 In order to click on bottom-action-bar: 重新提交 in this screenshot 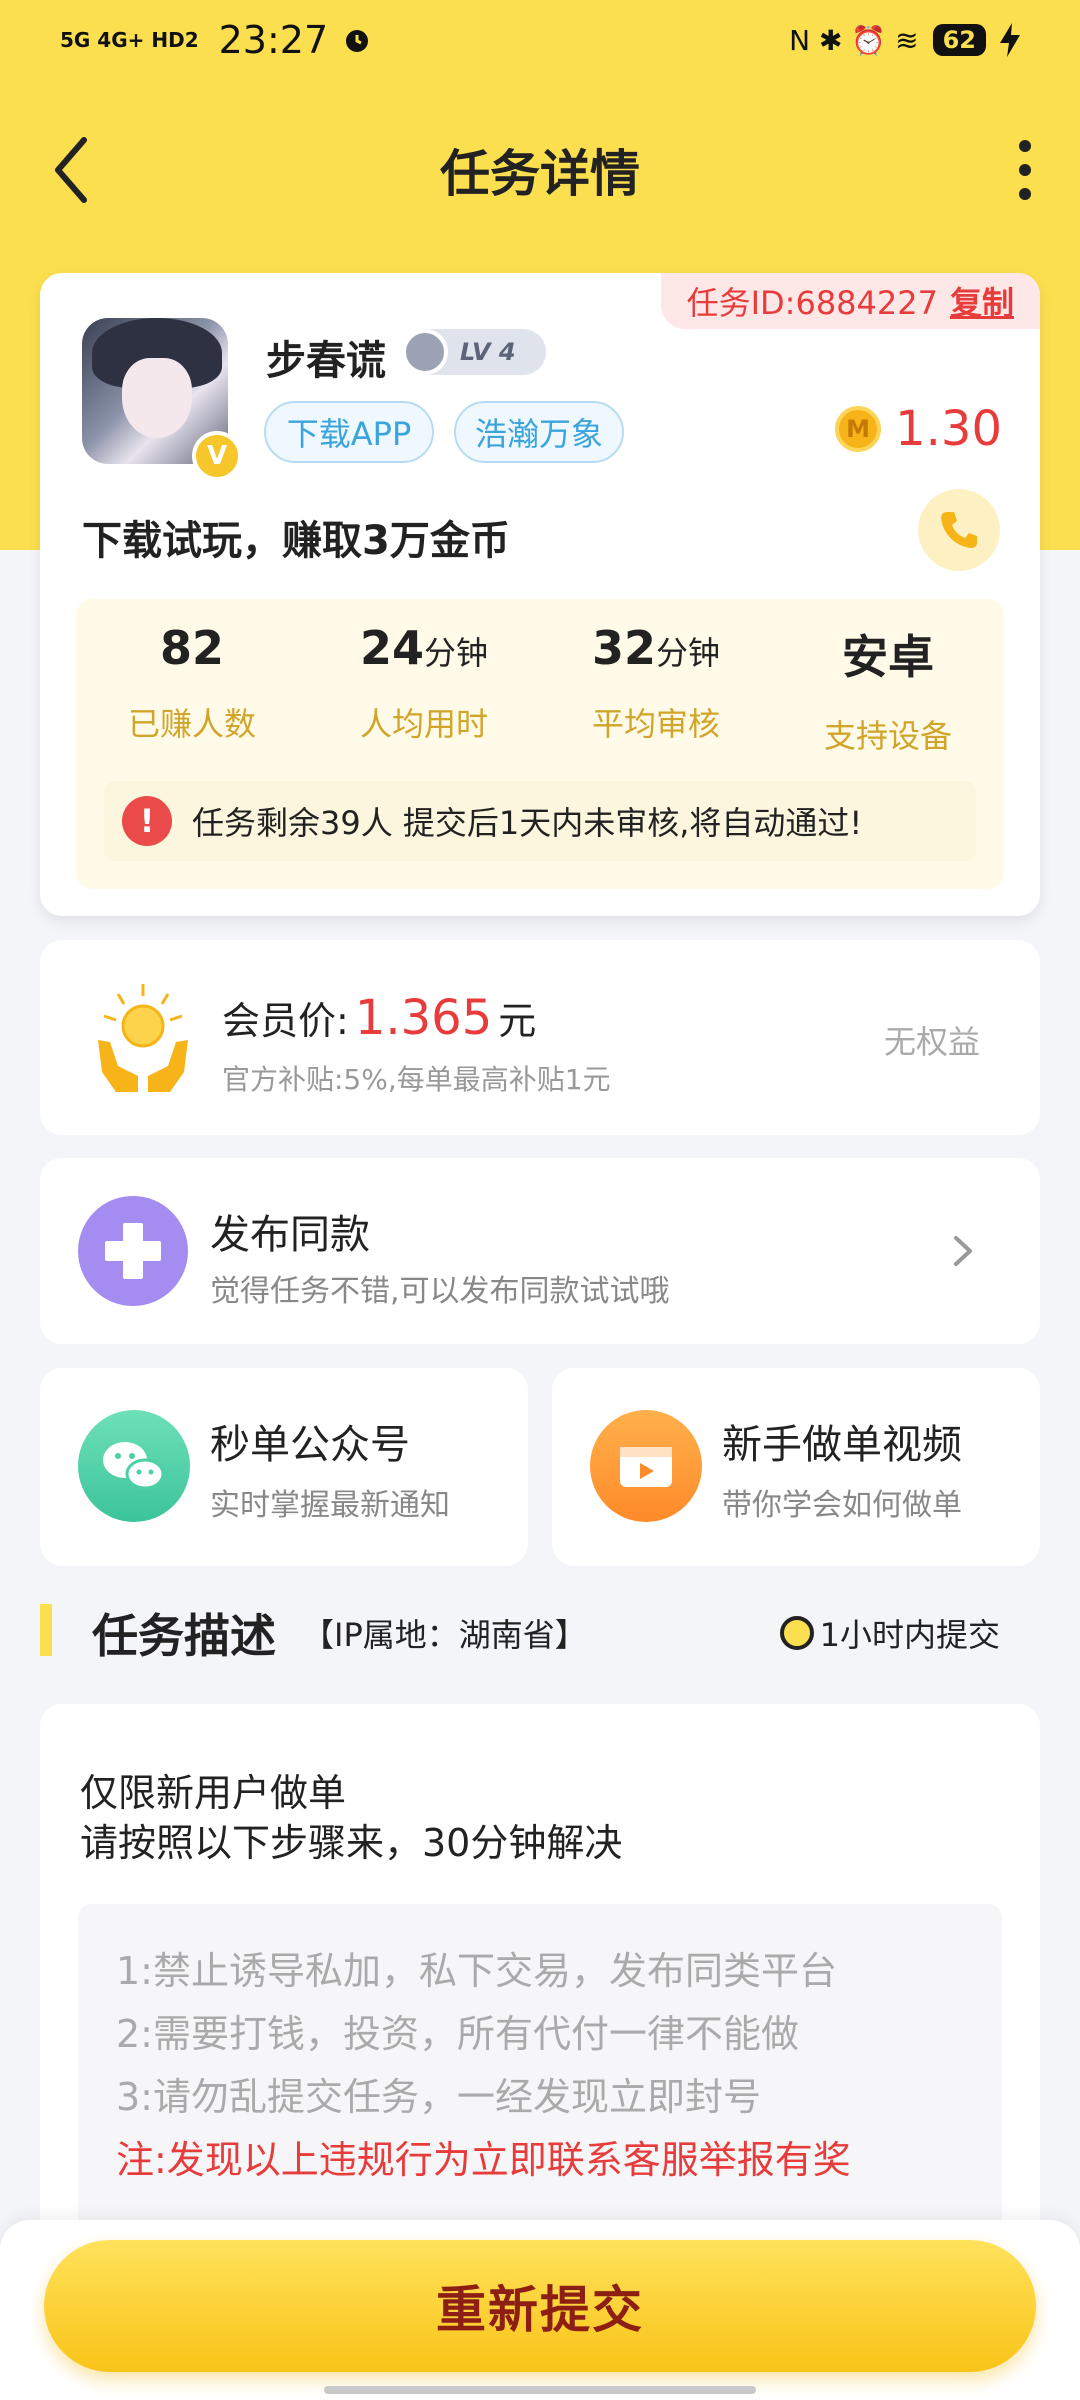, I will do `click(540, 2310)`.